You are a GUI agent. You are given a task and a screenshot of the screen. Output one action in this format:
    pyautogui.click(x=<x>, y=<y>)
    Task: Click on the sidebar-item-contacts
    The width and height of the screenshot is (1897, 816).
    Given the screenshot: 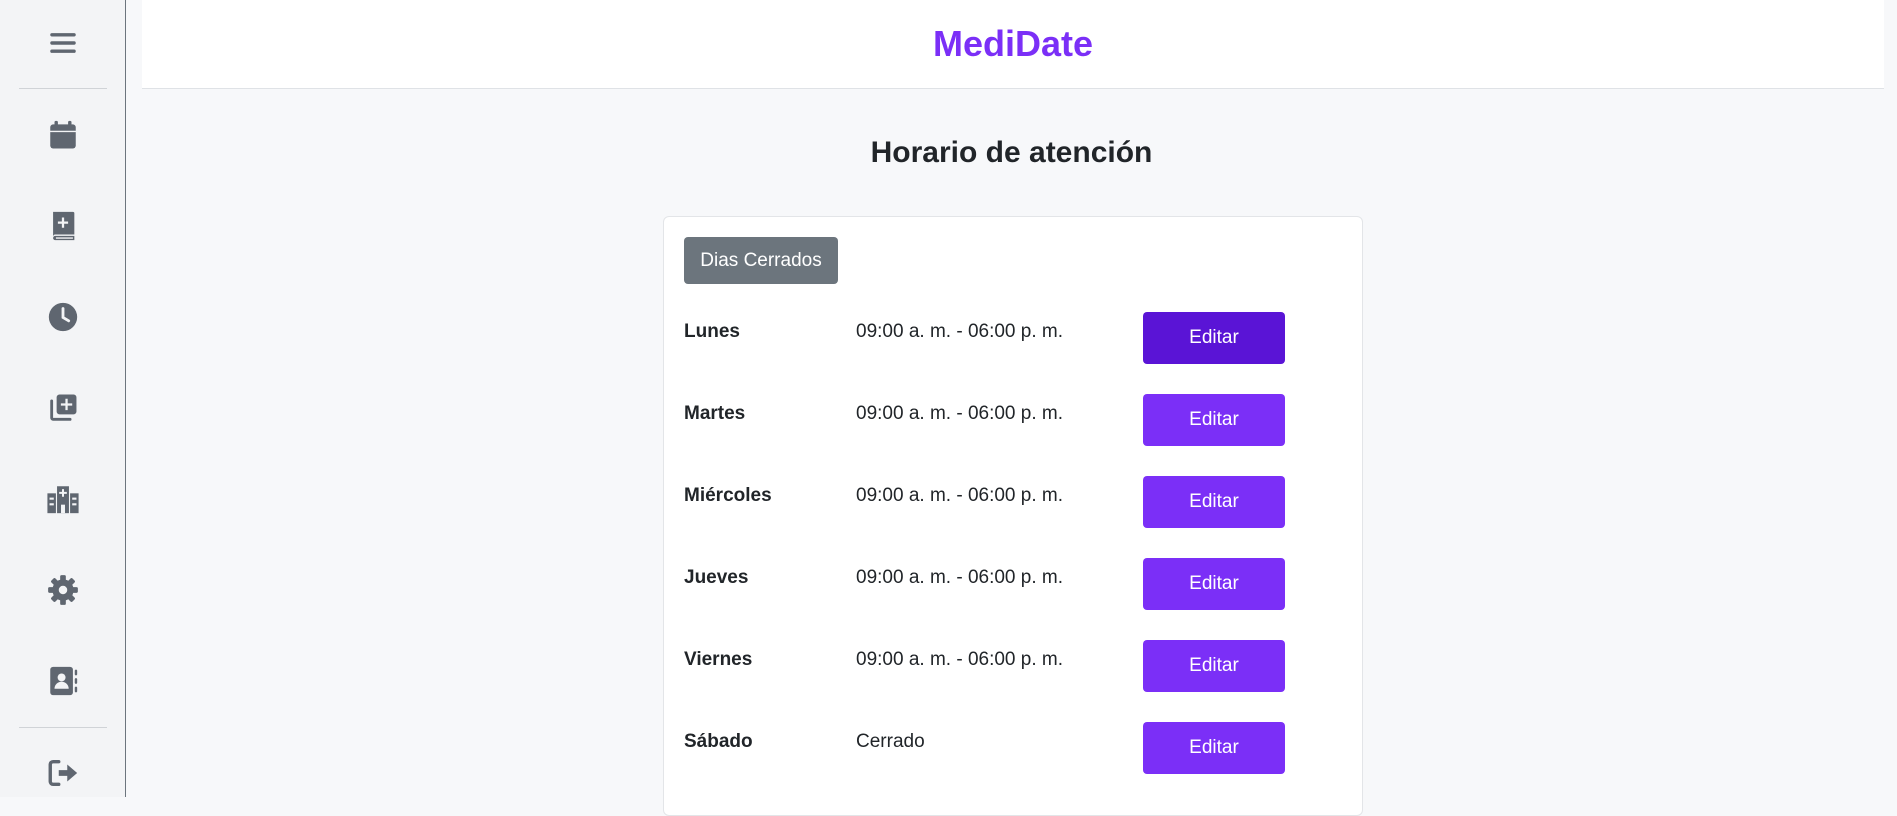 What is the action you would take?
    pyautogui.click(x=63, y=681)
    